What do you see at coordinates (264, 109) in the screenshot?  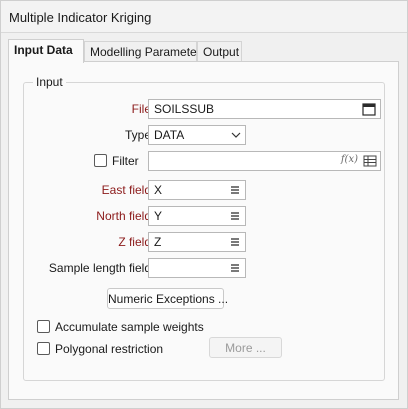 I see `file-field: SOILSSUB` at bounding box center [264, 109].